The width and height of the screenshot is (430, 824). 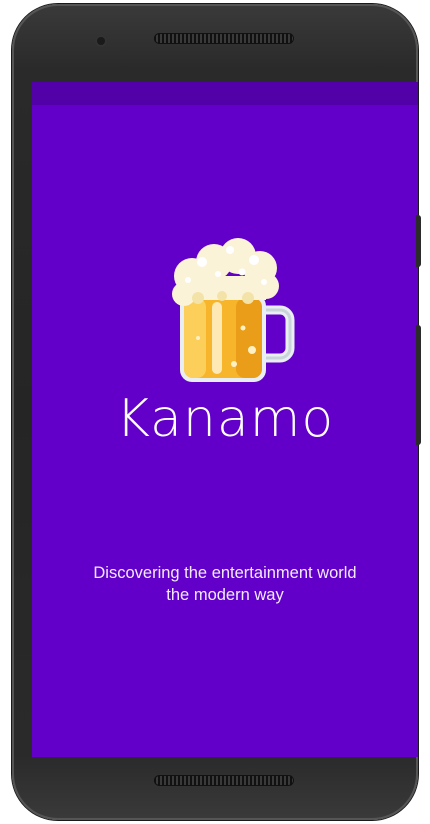 What do you see at coordinates (224, 780) in the screenshot?
I see `bottom-speaker` at bounding box center [224, 780].